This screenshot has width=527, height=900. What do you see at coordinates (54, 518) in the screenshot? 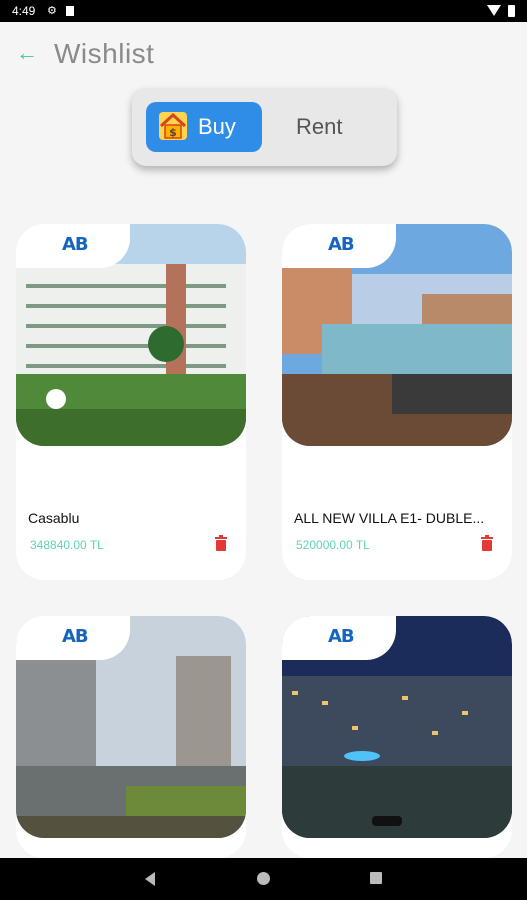
I see `listing-name: Casablu` at bounding box center [54, 518].